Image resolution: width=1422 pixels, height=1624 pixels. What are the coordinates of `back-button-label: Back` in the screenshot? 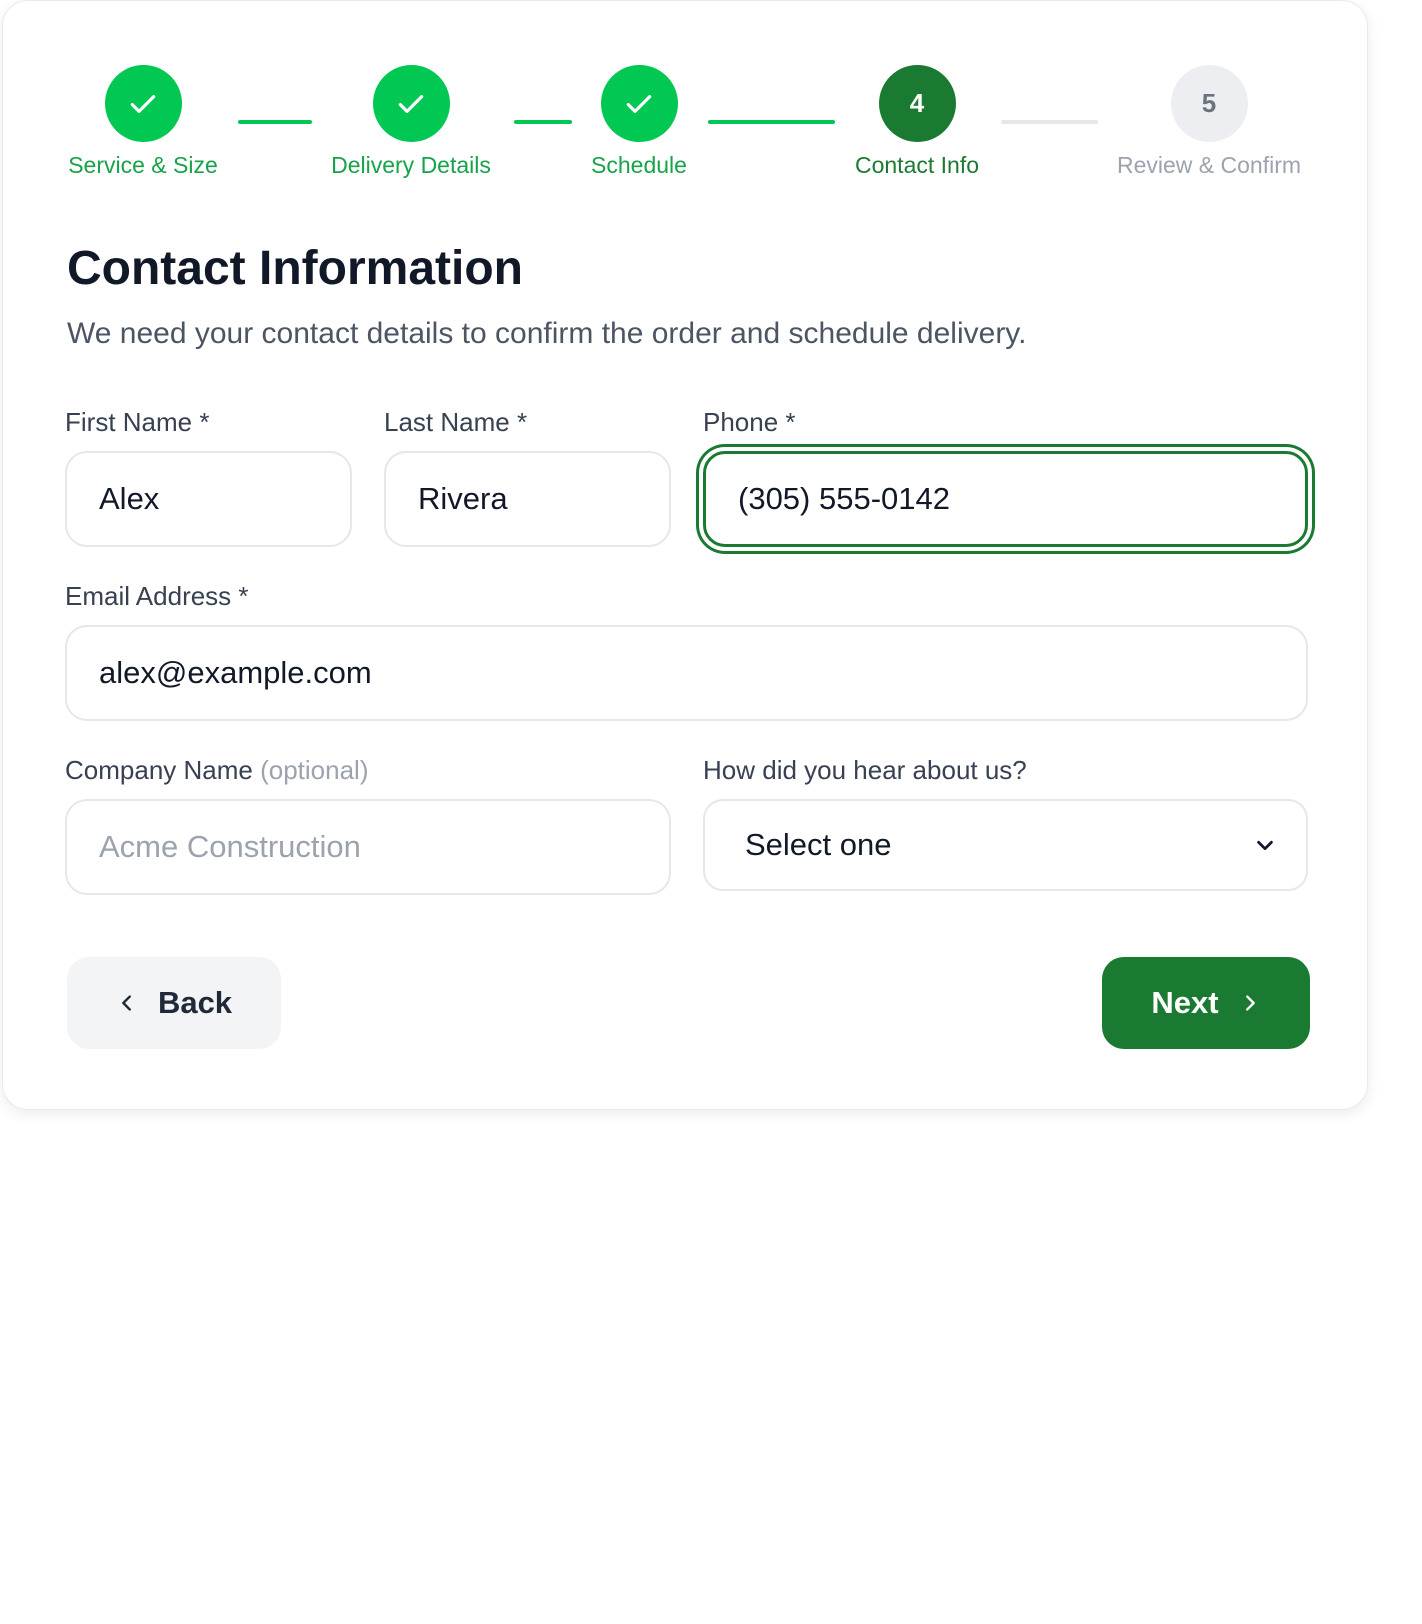 It's located at (195, 1002).